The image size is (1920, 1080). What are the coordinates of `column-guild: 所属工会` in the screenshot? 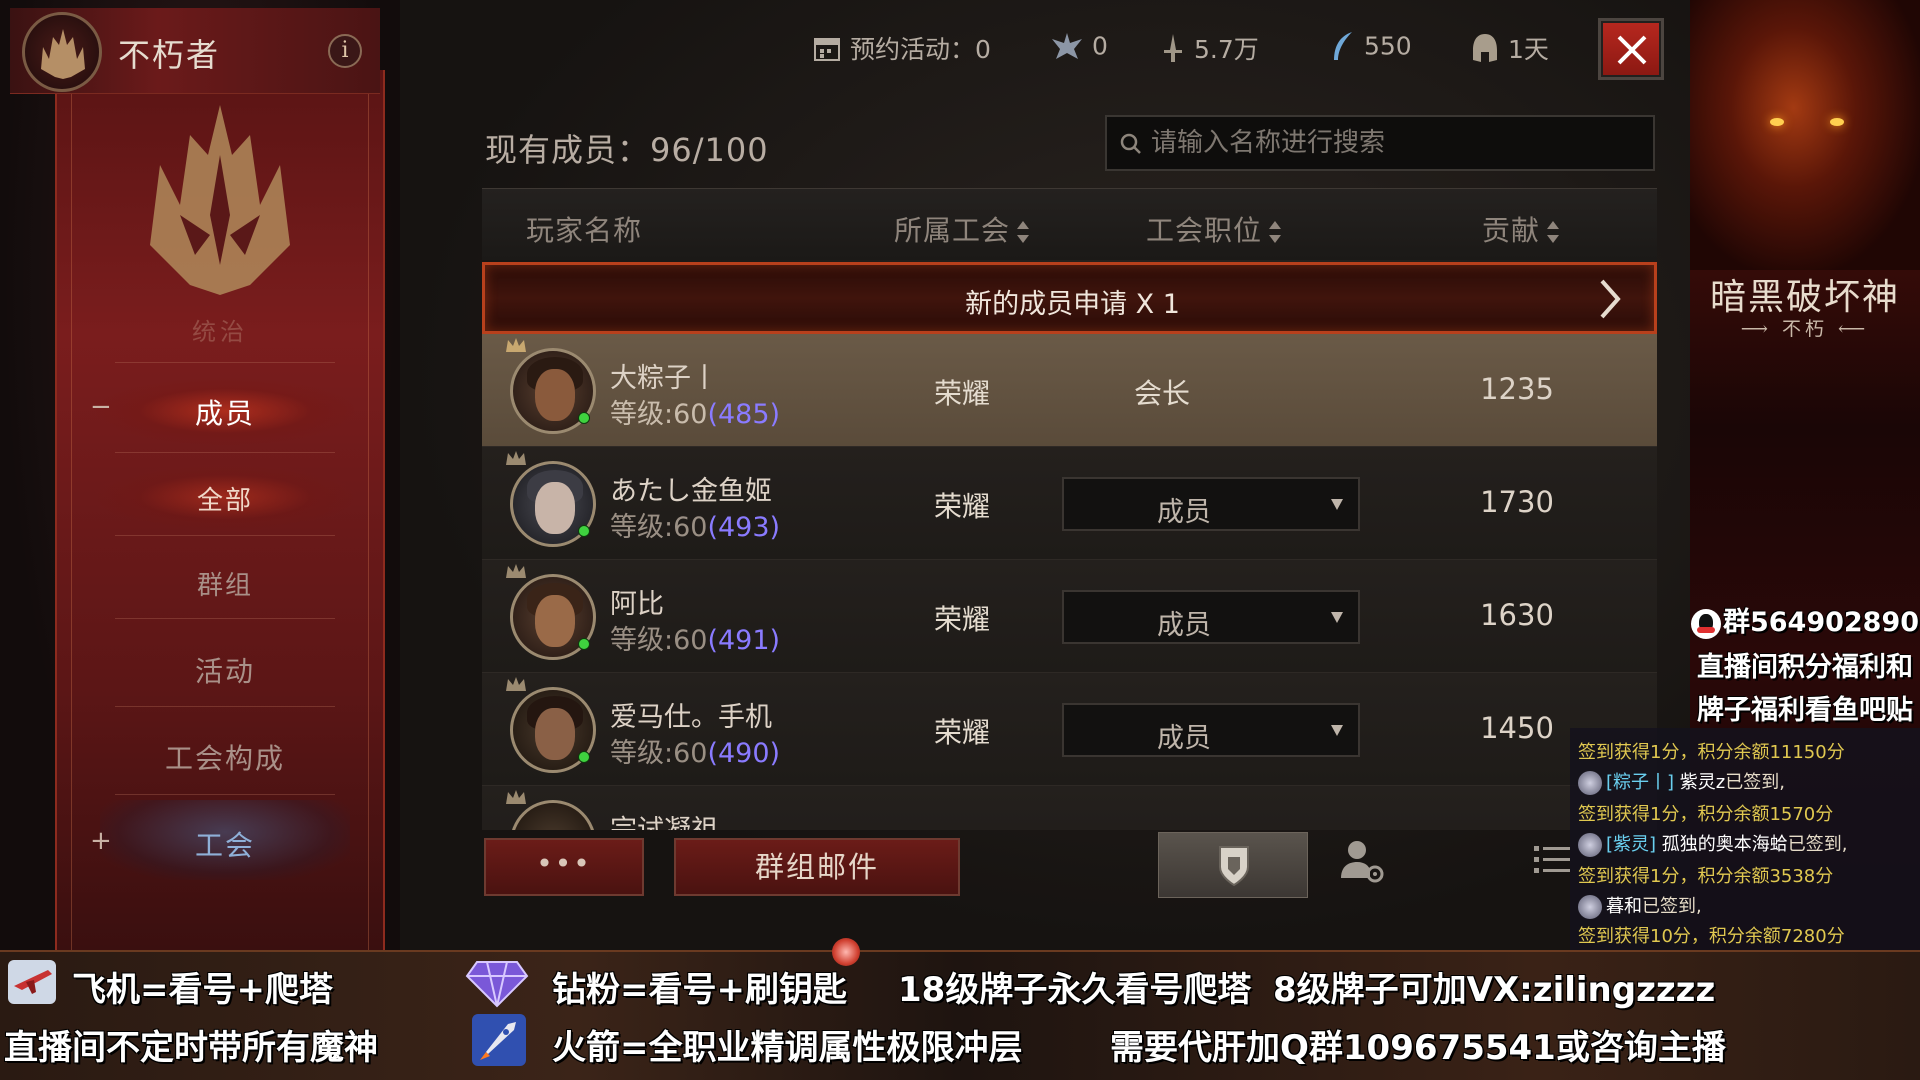 It's located at (962, 229).